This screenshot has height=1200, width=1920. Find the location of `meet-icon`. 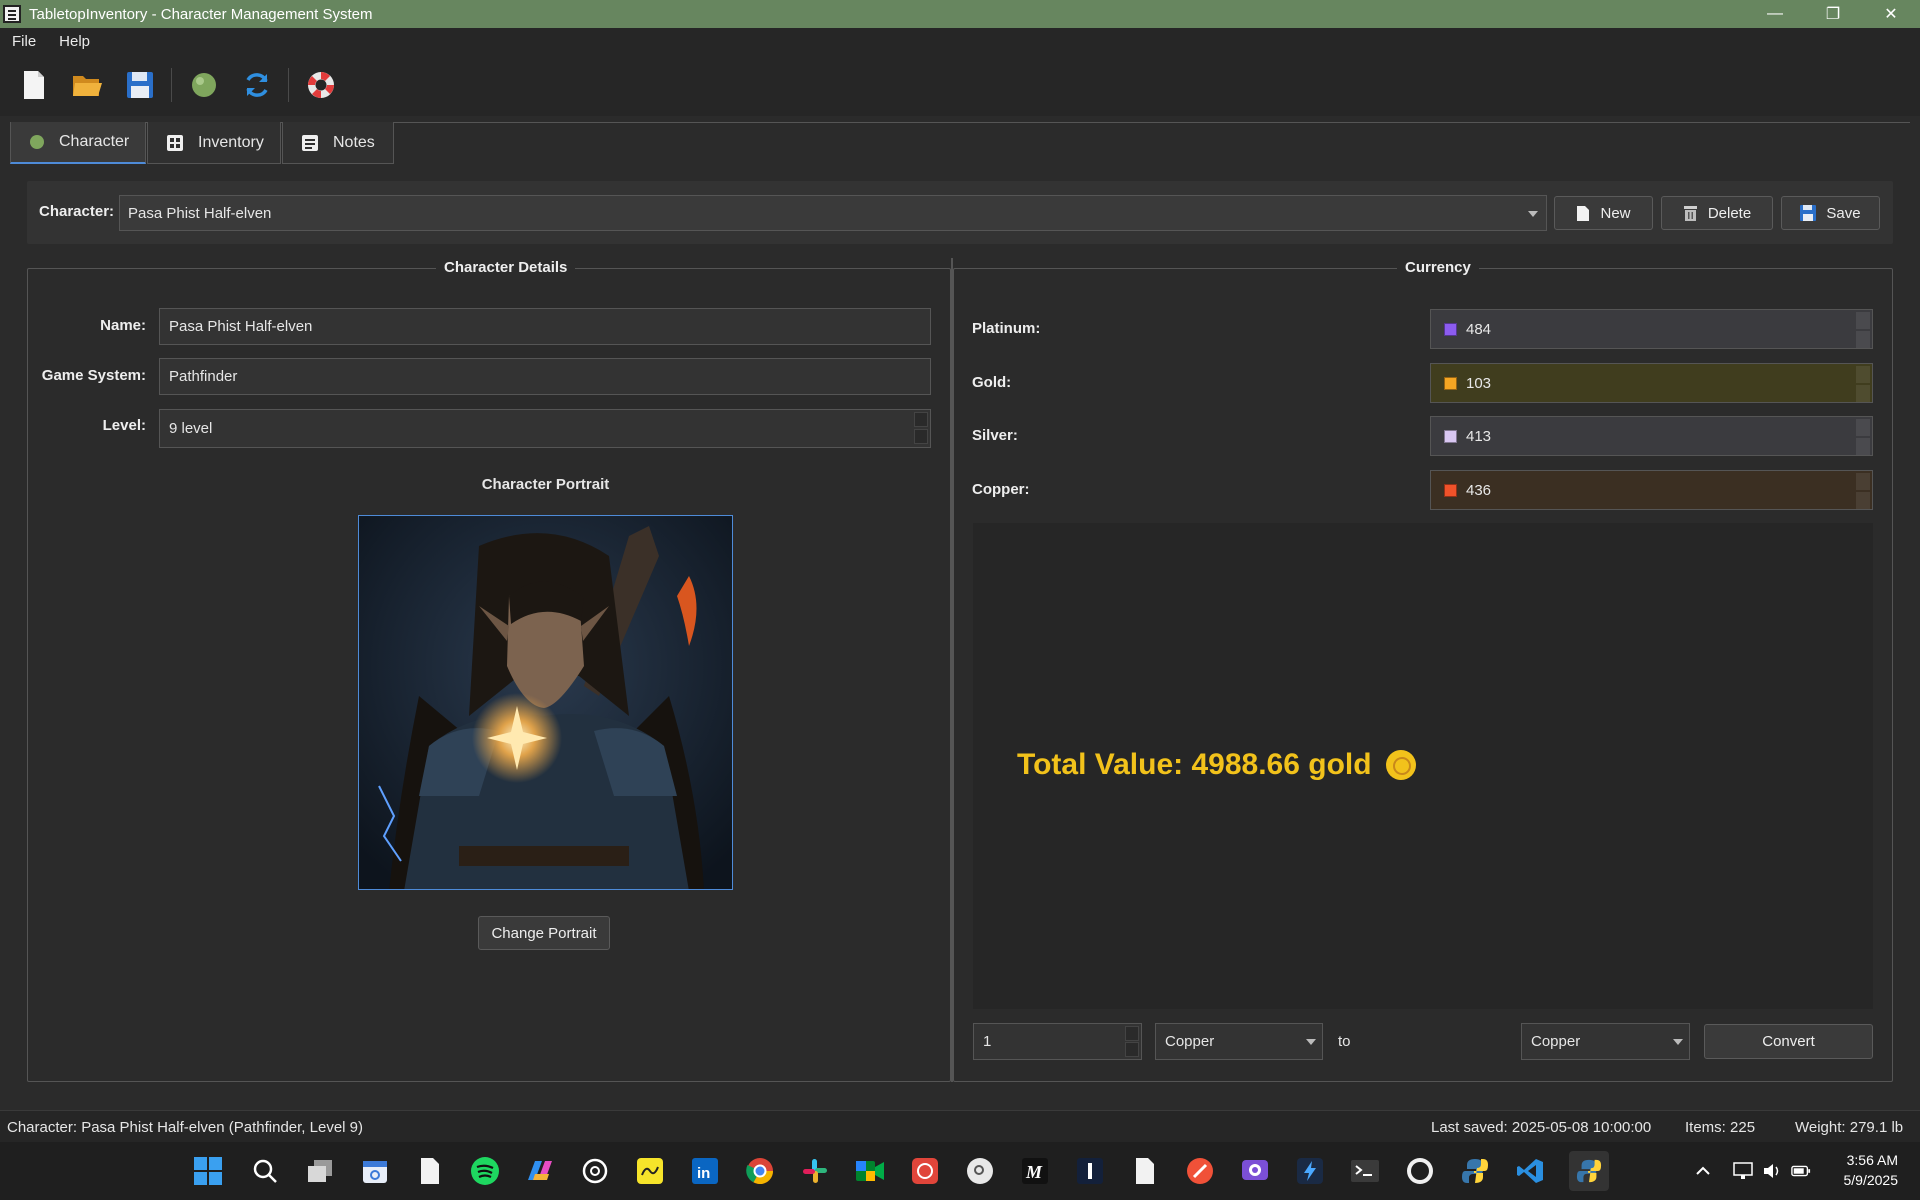

meet-icon is located at coordinates (870, 1171).